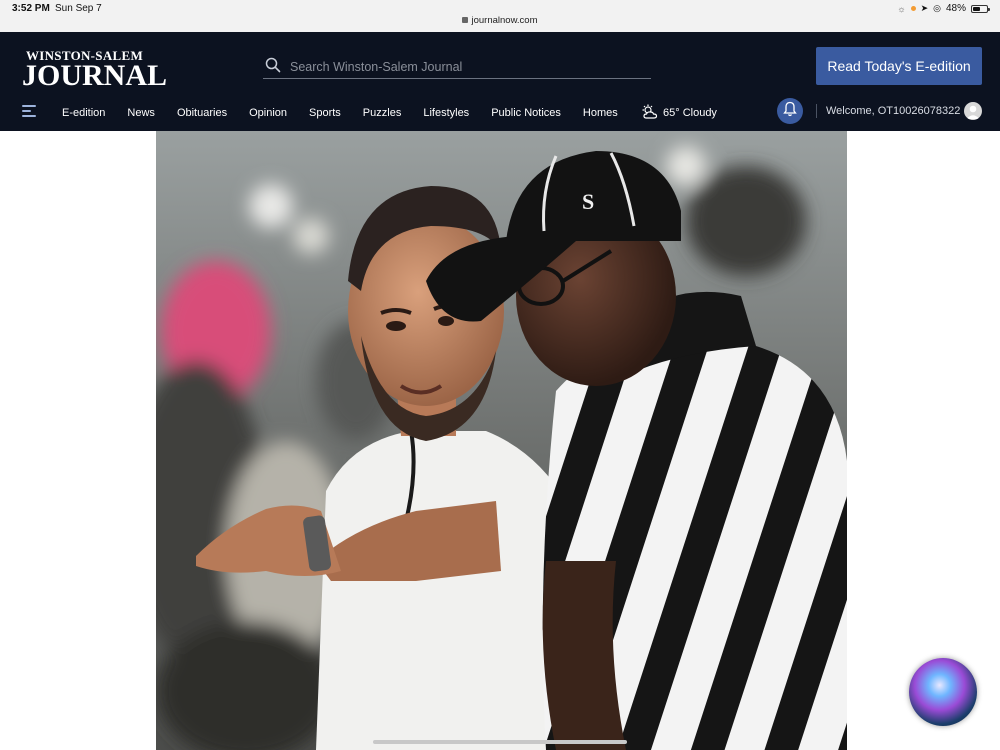  I want to click on nav-link-lifestyles: Lifestyles, so click(446, 113).